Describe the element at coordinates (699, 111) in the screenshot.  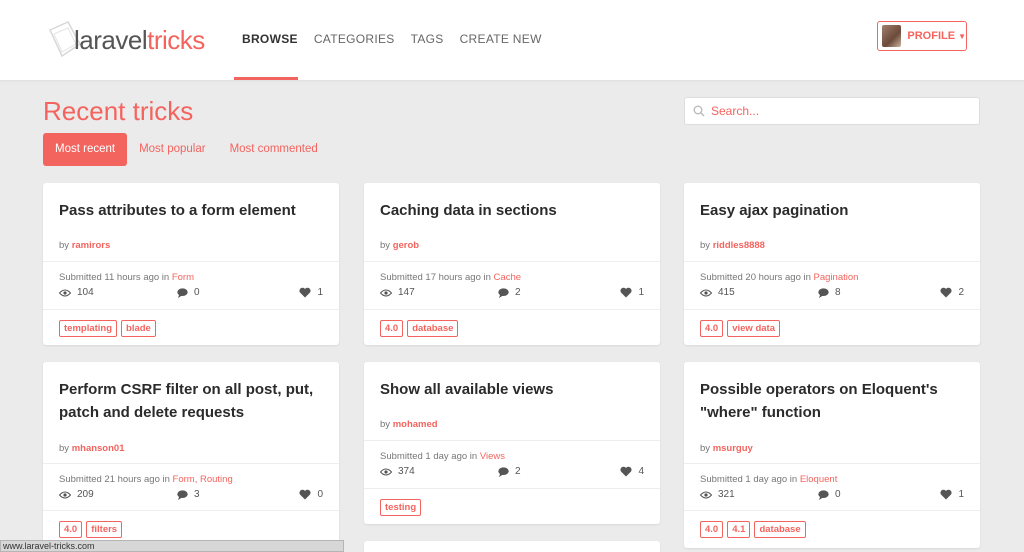
I see `search-icon` at that location.